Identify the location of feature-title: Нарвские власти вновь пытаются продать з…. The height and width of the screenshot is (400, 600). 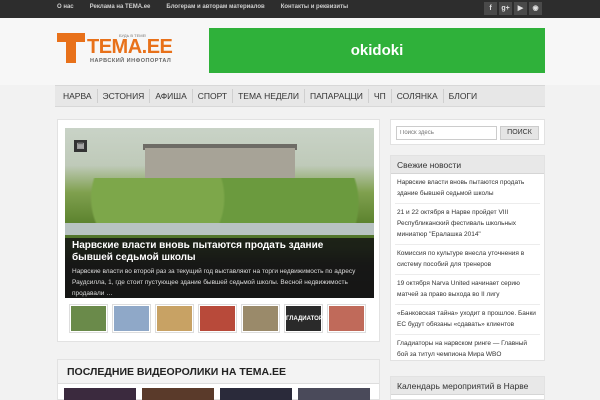
(217, 252).